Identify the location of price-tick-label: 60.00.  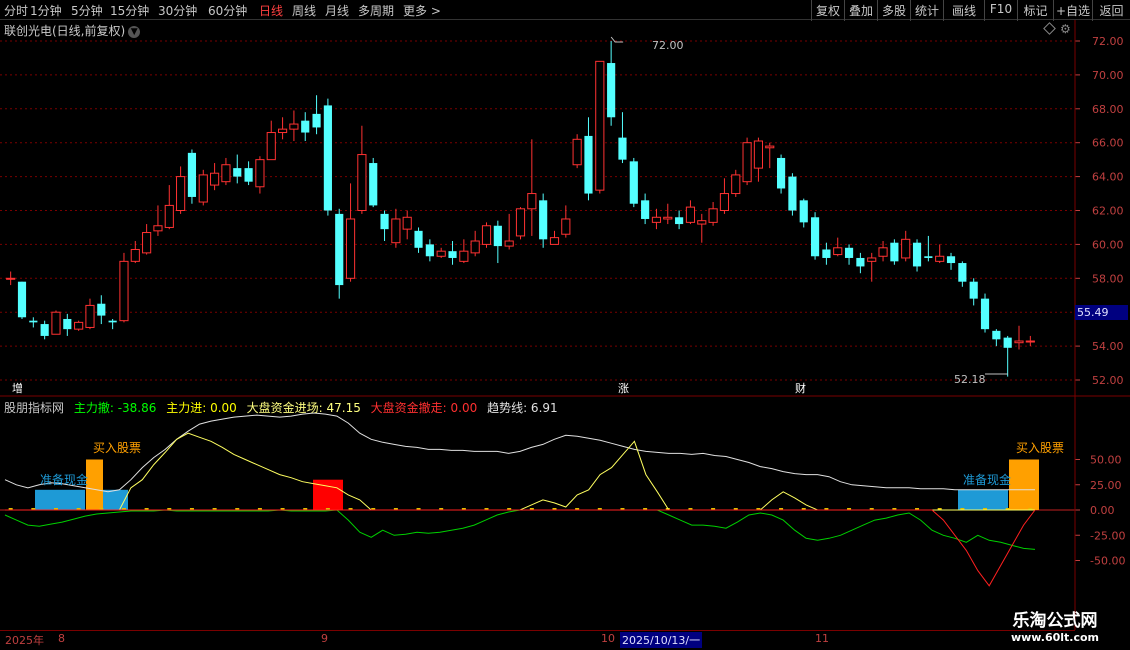
(1108, 244).